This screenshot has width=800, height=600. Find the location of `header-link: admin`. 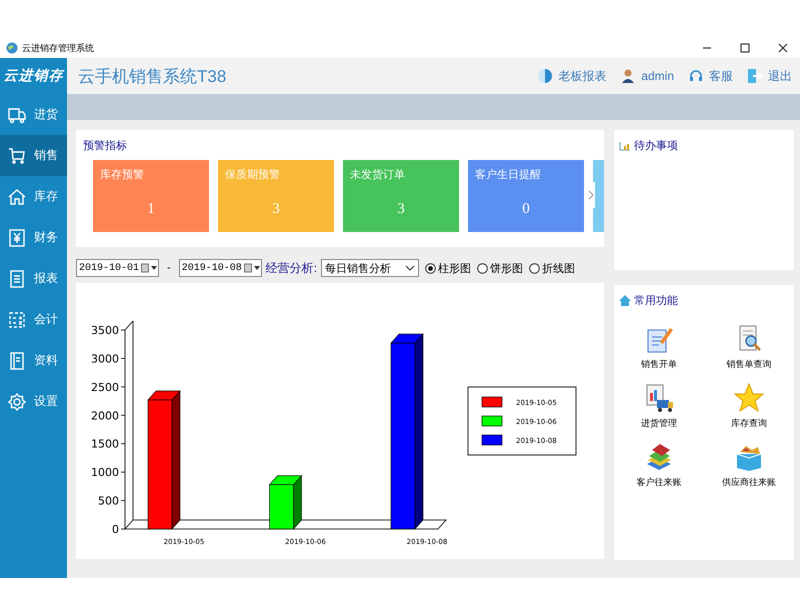

header-link: admin is located at coordinates (657, 76).